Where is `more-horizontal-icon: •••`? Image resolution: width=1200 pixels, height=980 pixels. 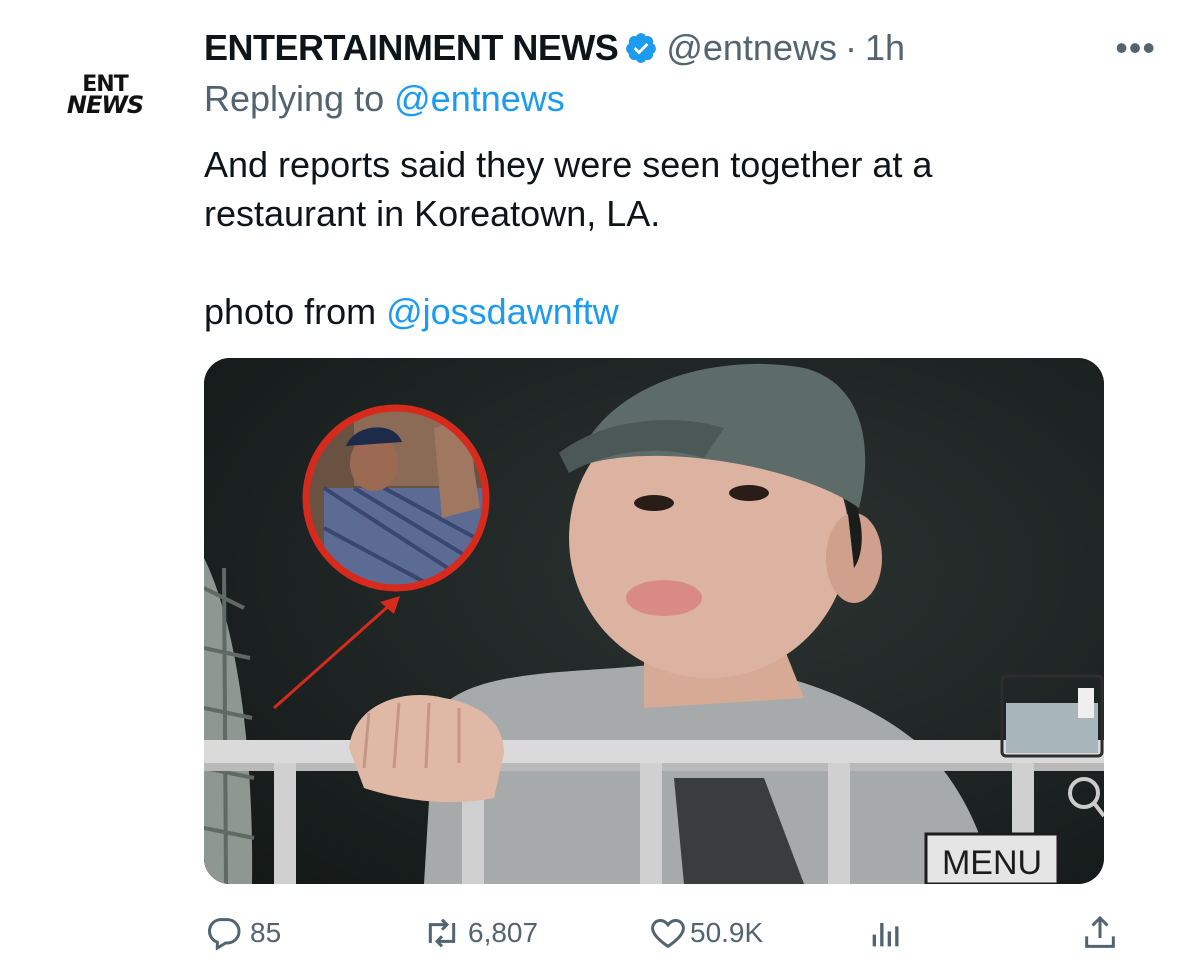
more-horizontal-icon: ••• is located at coordinates (1135, 48).